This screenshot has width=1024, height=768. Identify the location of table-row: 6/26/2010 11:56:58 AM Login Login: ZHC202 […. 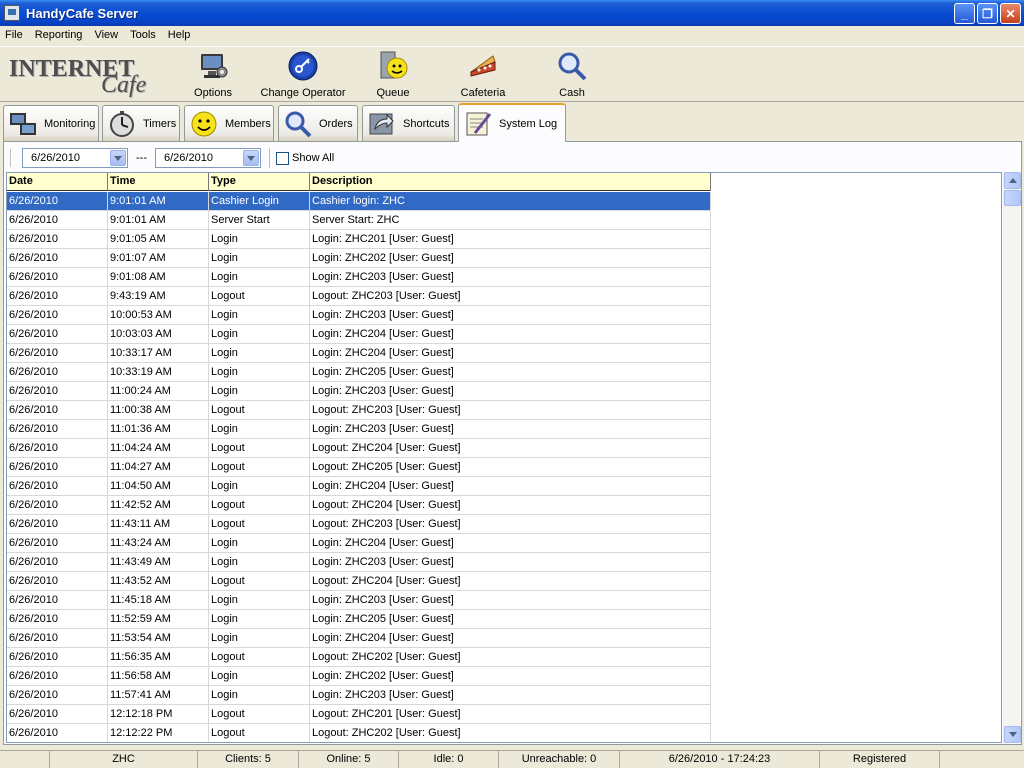
(359, 676).